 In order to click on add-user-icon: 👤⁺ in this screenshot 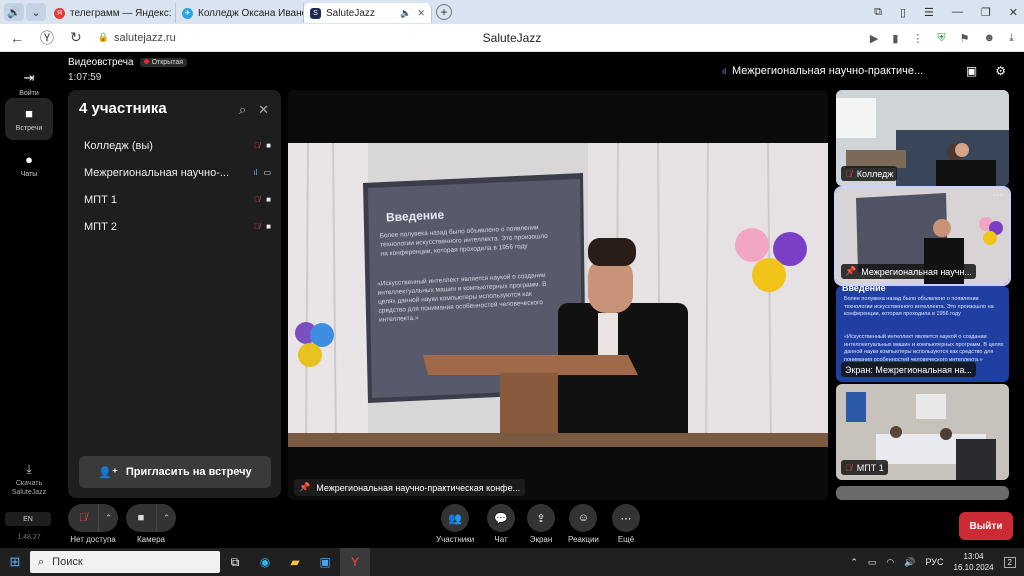, I will do `click(108, 472)`.